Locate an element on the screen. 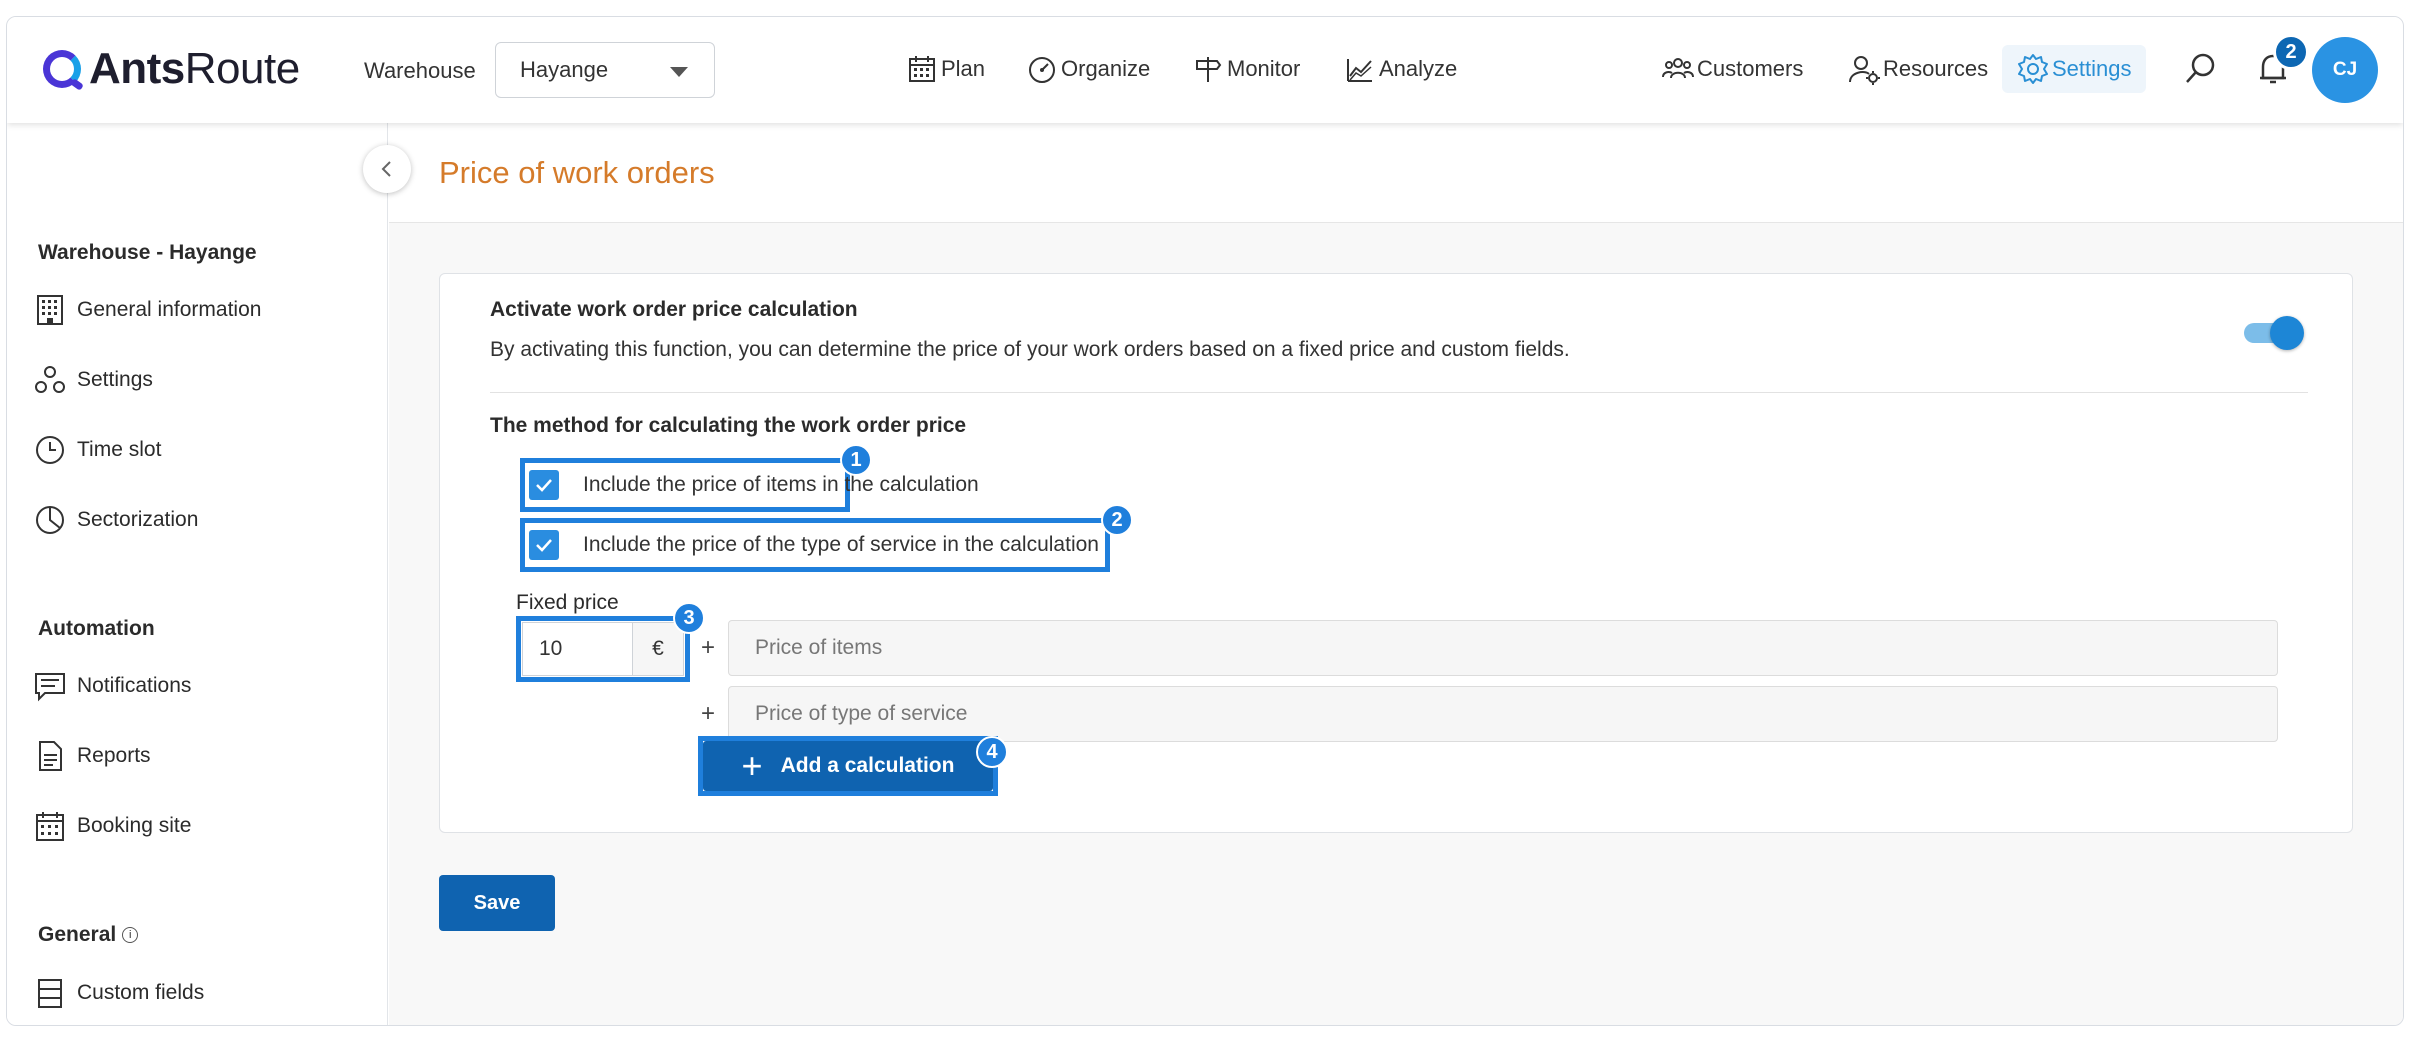  gears-icon is located at coordinates (50, 379).